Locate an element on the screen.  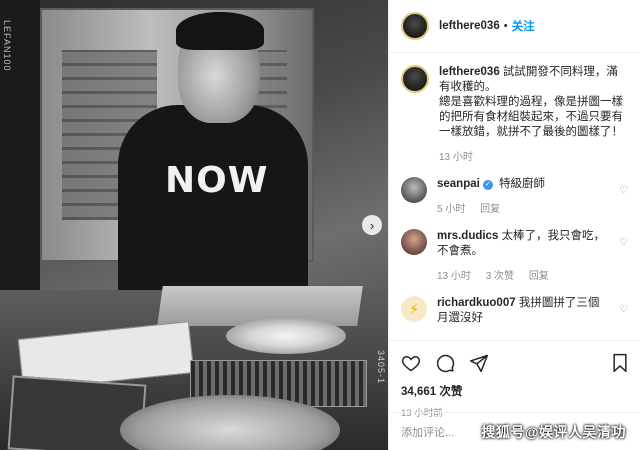
chevron-right-icon: › is located at coordinates (372, 225).